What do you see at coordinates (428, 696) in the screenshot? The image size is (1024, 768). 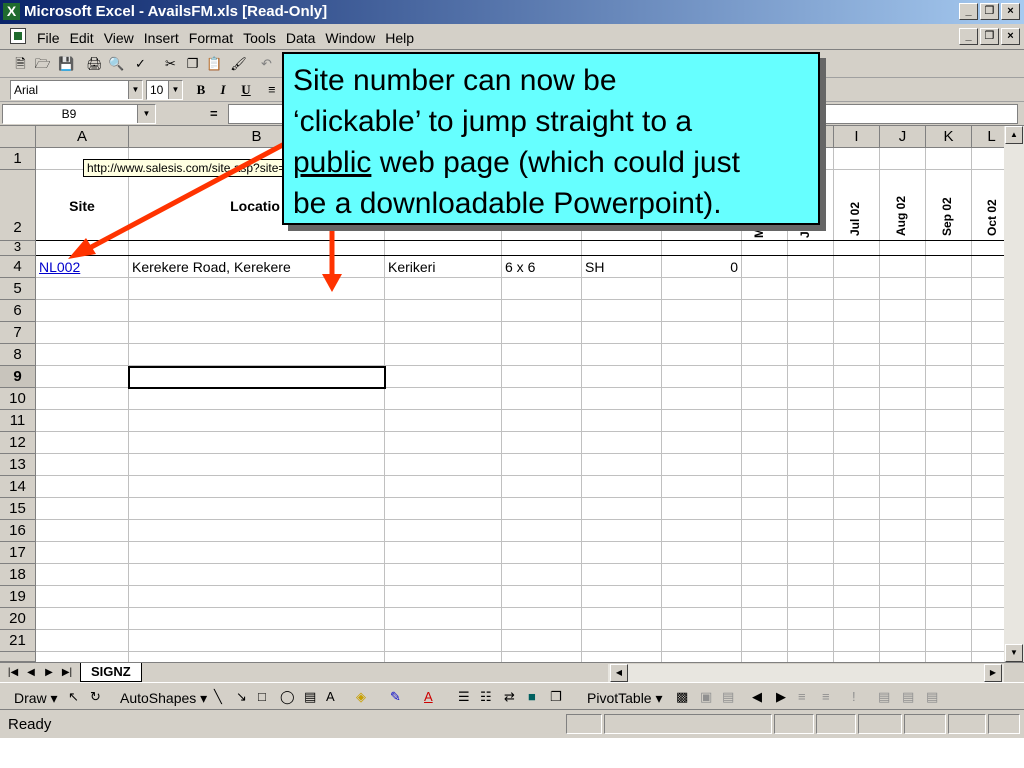 I see `font-color-icon: A` at bounding box center [428, 696].